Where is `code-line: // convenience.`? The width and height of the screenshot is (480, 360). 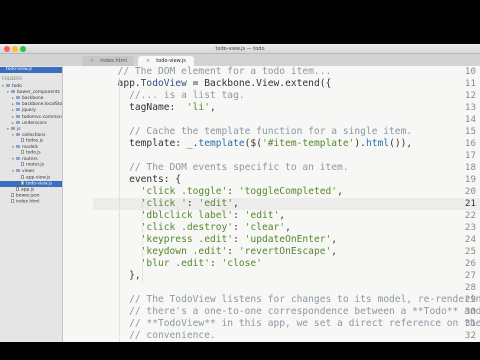 code-line: // convenience. is located at coordinates (161, 336).